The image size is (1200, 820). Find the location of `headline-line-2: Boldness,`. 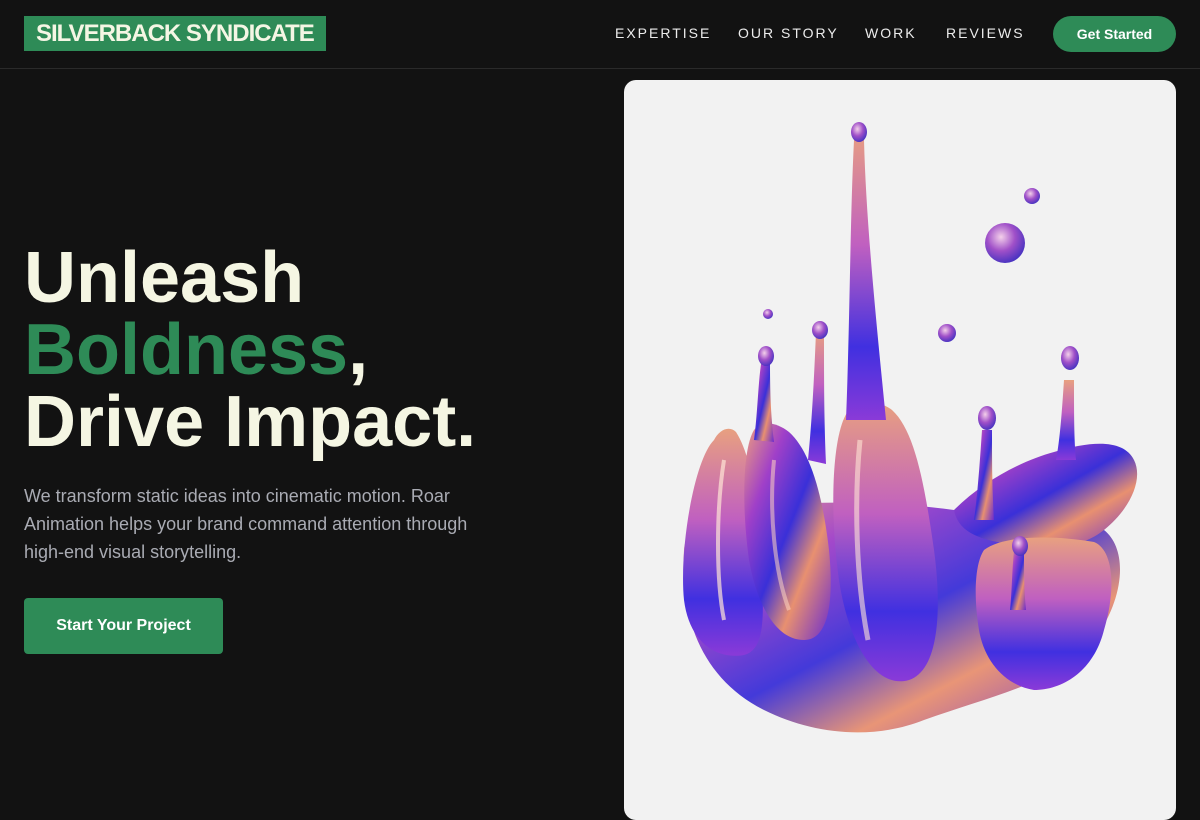

headline-line-2: Boldness, is located at coordinates (314, 350).